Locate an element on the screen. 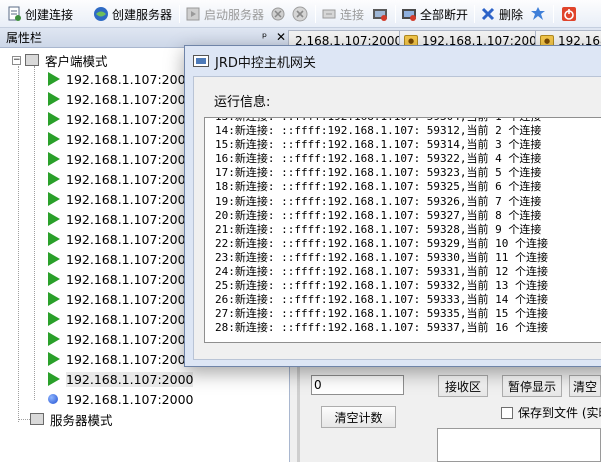  stop-server-button is located at coordinates (278, 14).